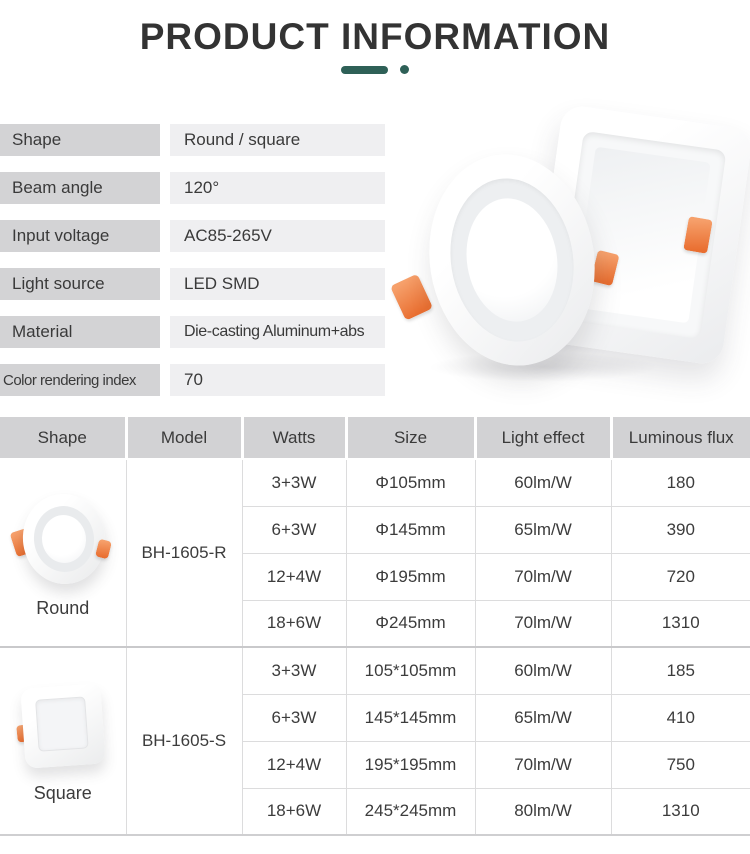 The height and width of the screenshot is (854, 750). I want to click on shape-label: Round, so click(63, 607).